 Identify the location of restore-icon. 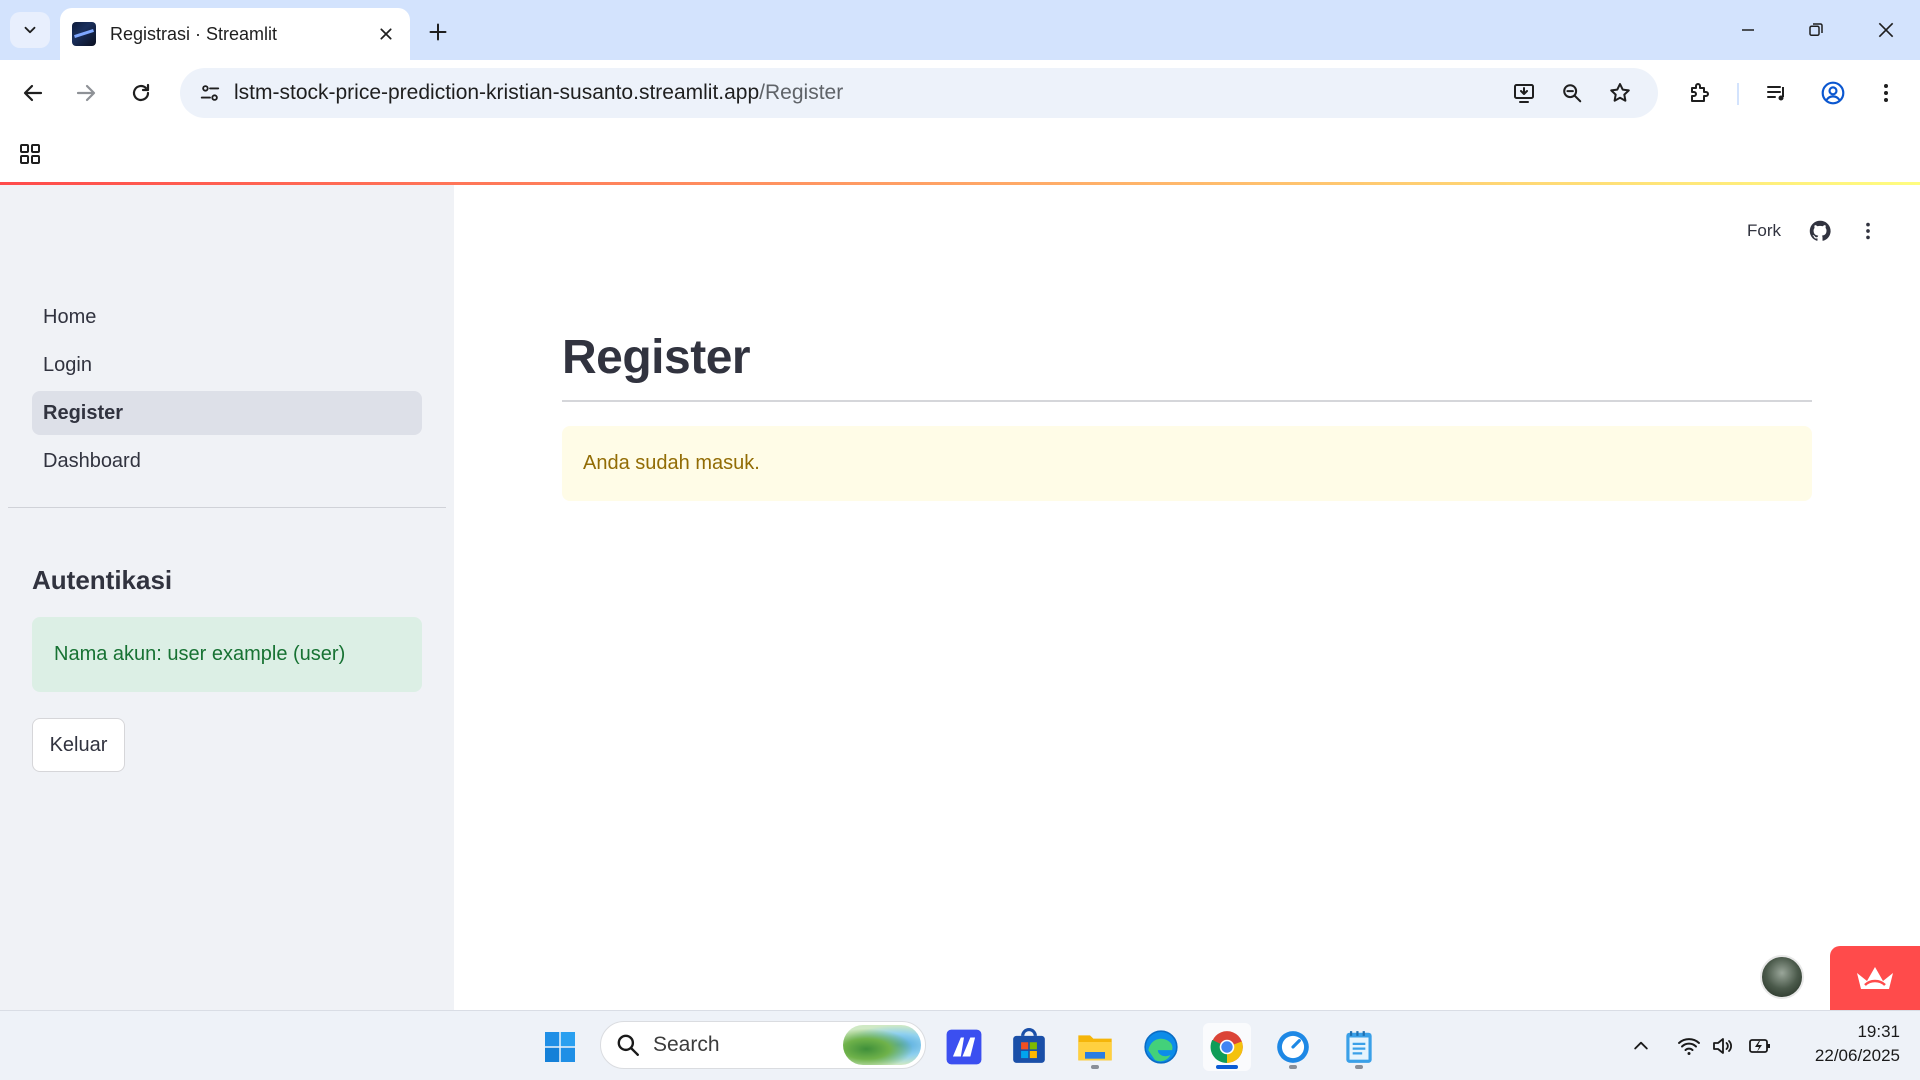
(1816, 29).